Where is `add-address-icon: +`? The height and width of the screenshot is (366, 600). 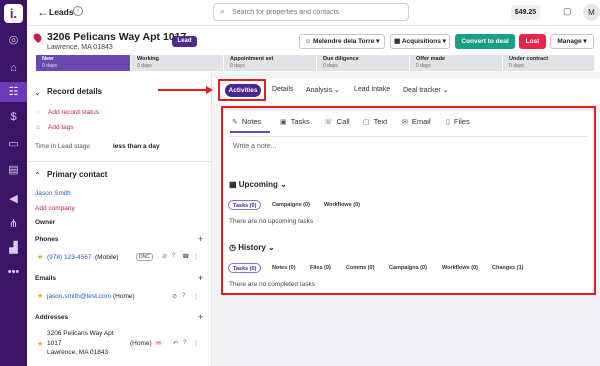
add-address-icon: + is located at coordinates (200, 317).